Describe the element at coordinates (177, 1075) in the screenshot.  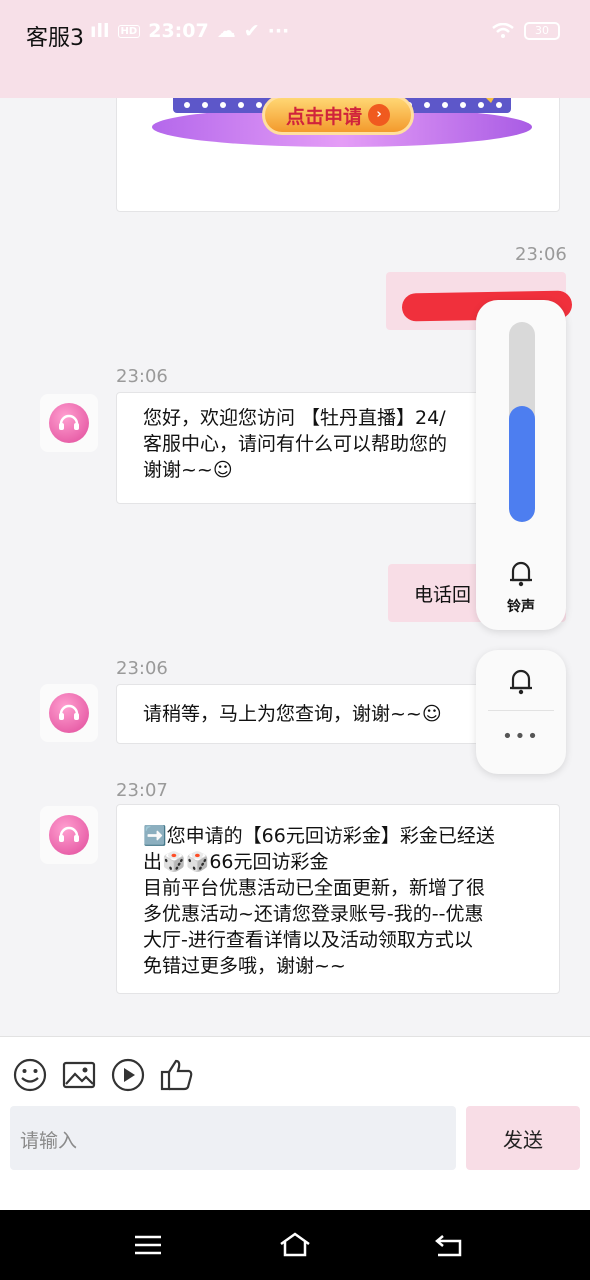
I see `thumbs-up-icon` at that location.